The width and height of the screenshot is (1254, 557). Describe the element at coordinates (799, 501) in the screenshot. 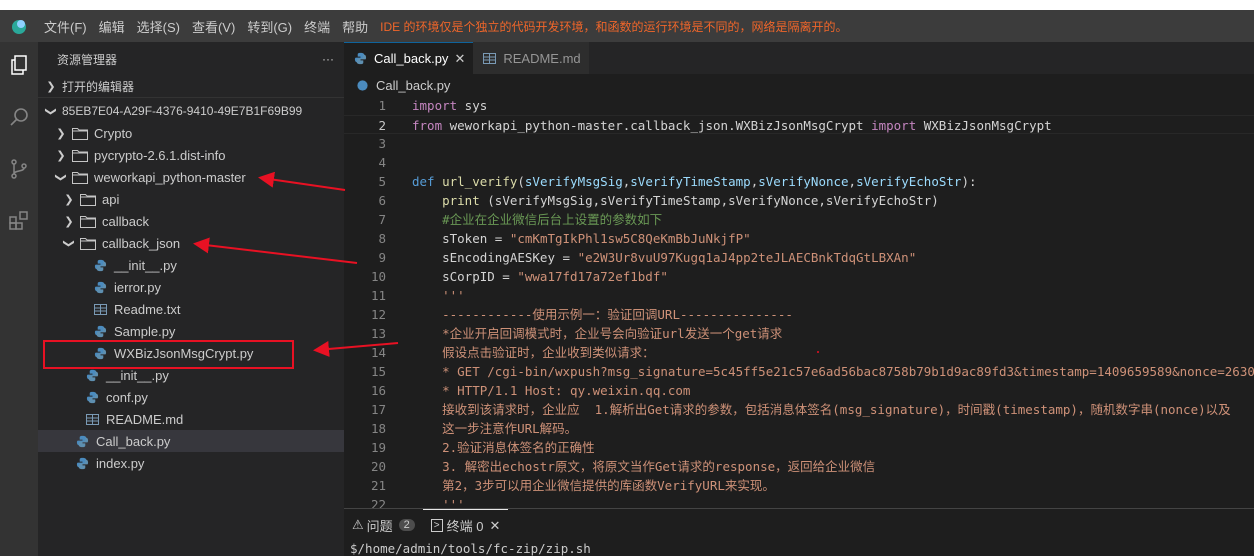

I see `code-line: 22 '''` at that location.